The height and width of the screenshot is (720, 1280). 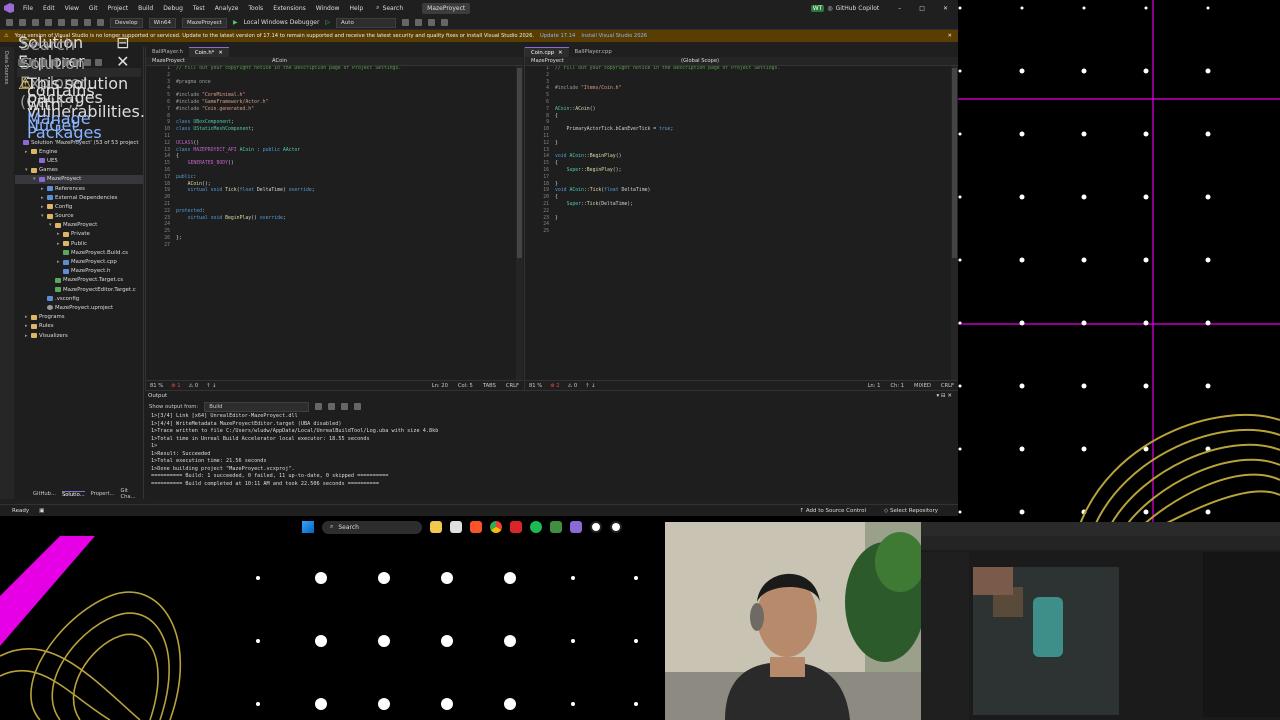 What do you see at coordinates (349, 103) in the screenshot?
I see `code-line: #include "GameFramework/Actor.h"` at bounding box center [349, 103].